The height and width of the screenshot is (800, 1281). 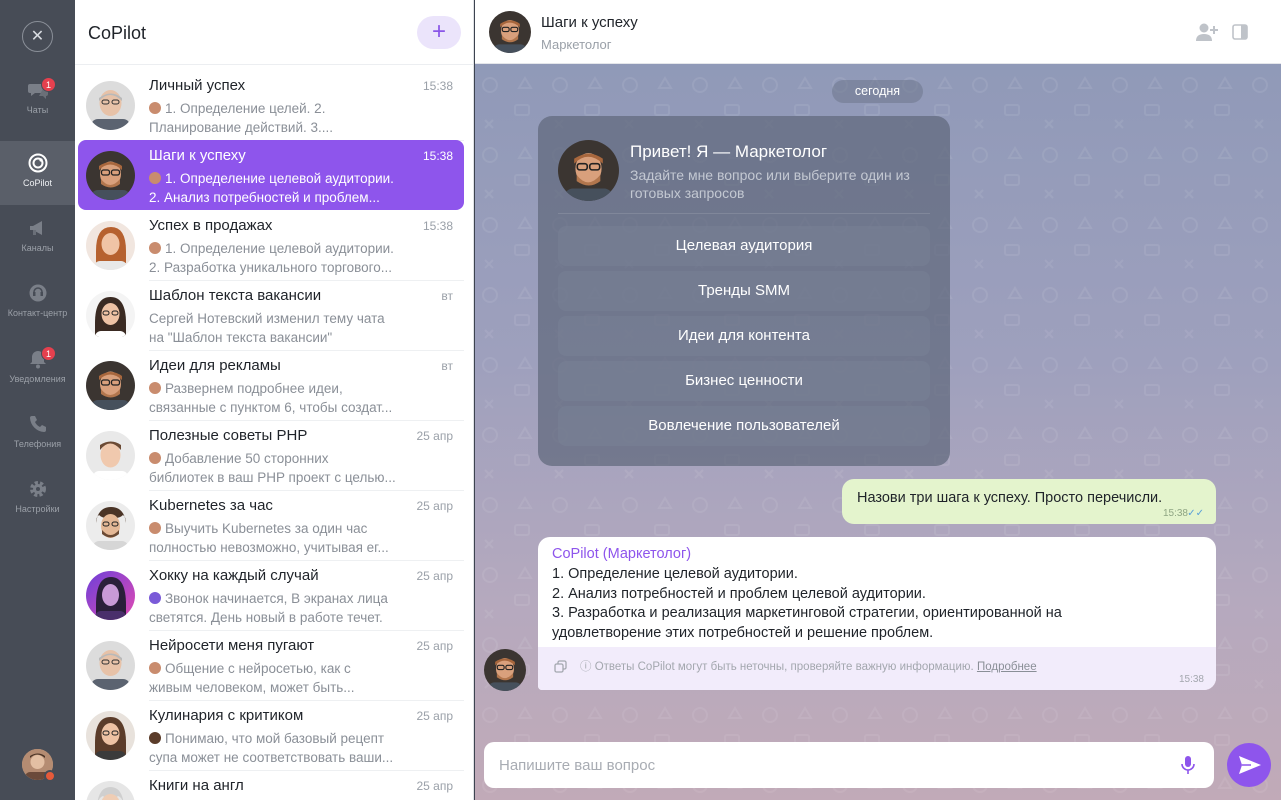 What do you see at coordinates (1249, 765) in the screenshot?
I see `send-button` at bounding box center [1249, 765].